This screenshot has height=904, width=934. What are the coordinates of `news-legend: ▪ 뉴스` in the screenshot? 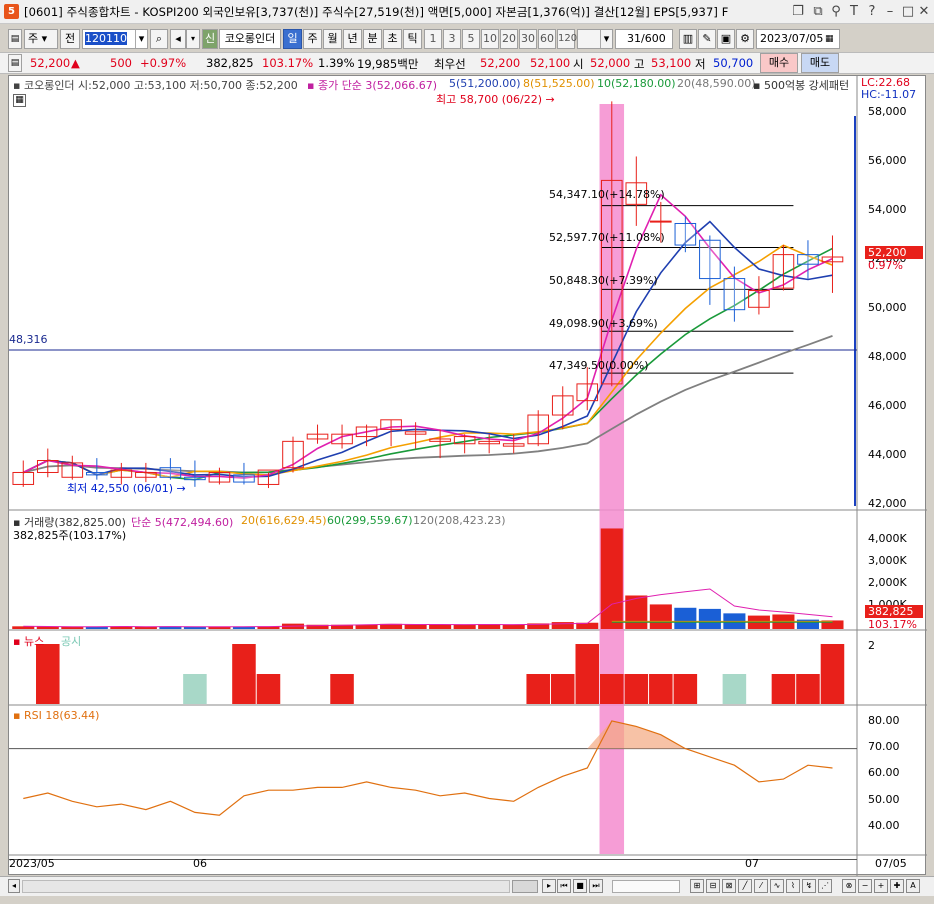 It's located at (29, 641).